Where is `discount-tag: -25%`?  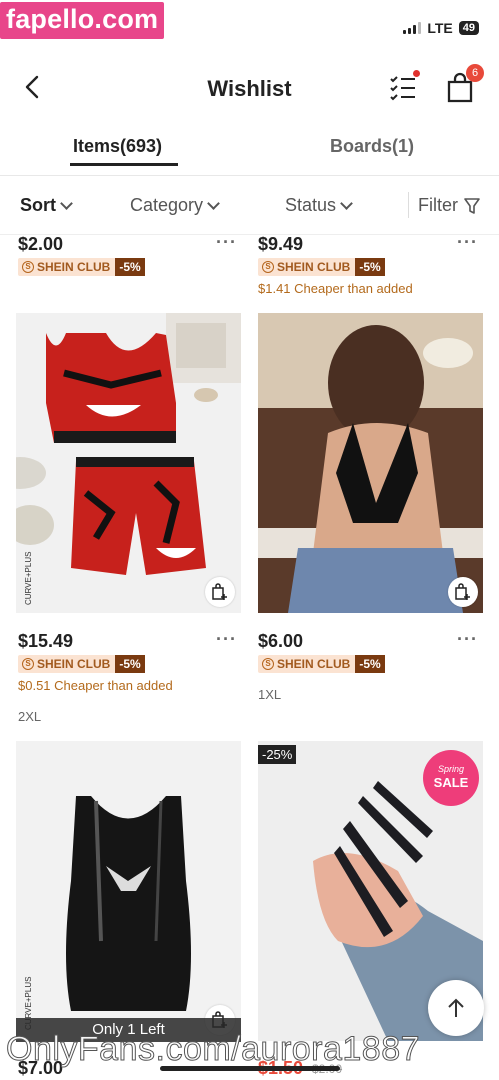
discount-tag: -25% is located at coordinates (277, 754).